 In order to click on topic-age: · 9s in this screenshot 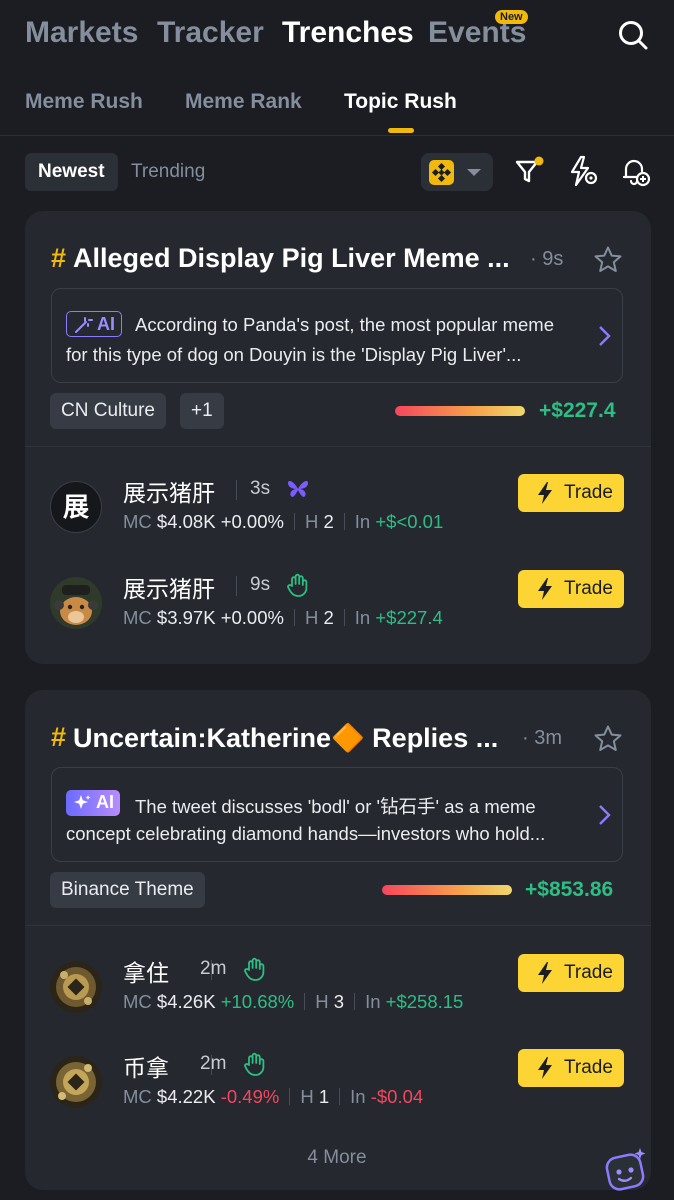, I will do `click(547, 259)`.